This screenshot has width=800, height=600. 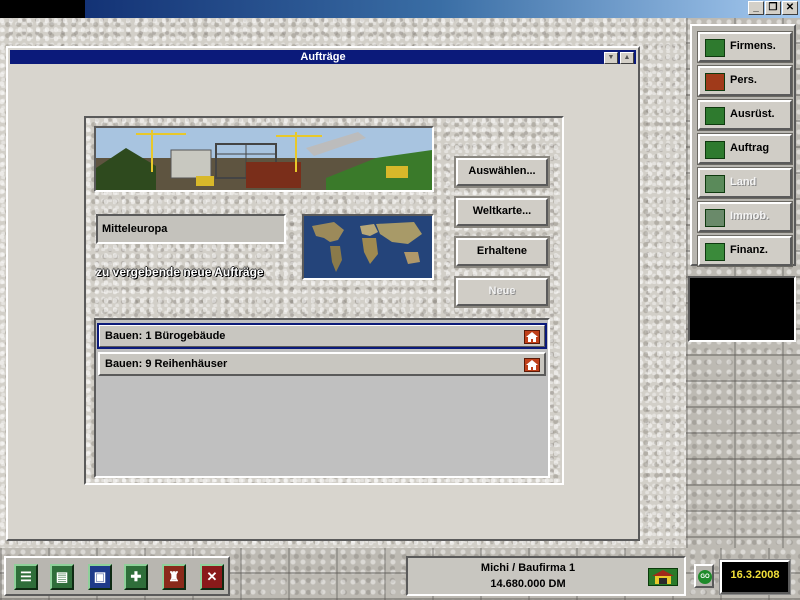 I want to click on construction-site-banner, so click(x=264, y=159).